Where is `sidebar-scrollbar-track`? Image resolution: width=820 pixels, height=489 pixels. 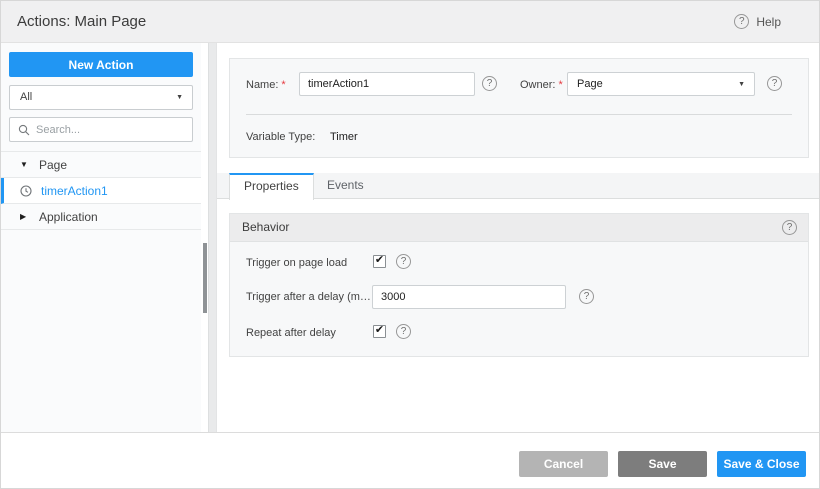 sidebar-scrollbar-track is located at coordinates (204, 237).